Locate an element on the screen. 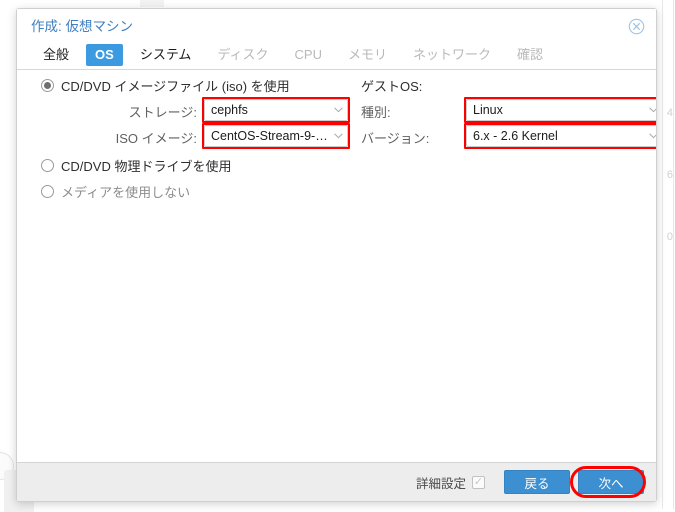  tab-disk: ディスク is located at coordinates (242, 55).